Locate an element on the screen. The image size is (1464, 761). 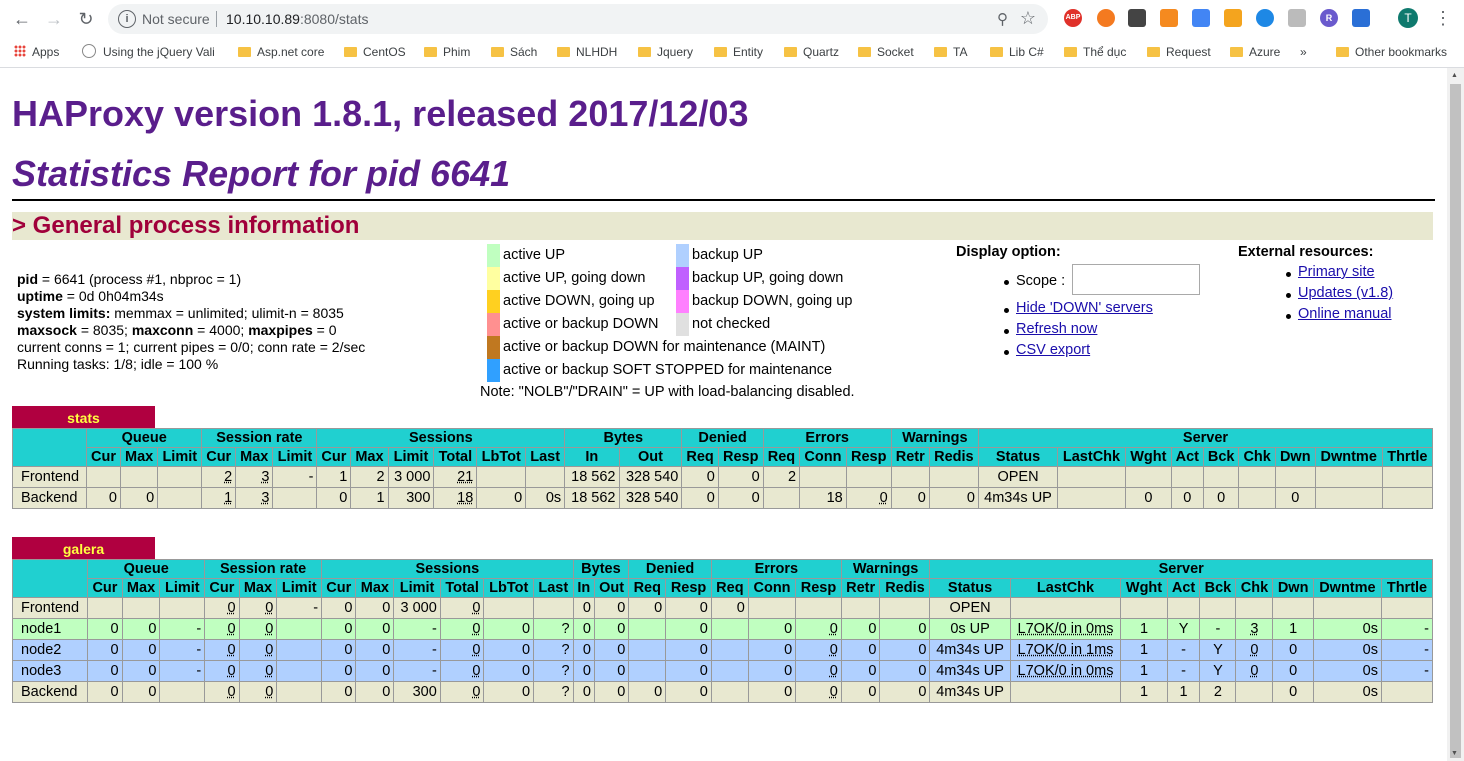
row-name: node3 is located at coordinates (50, 671).